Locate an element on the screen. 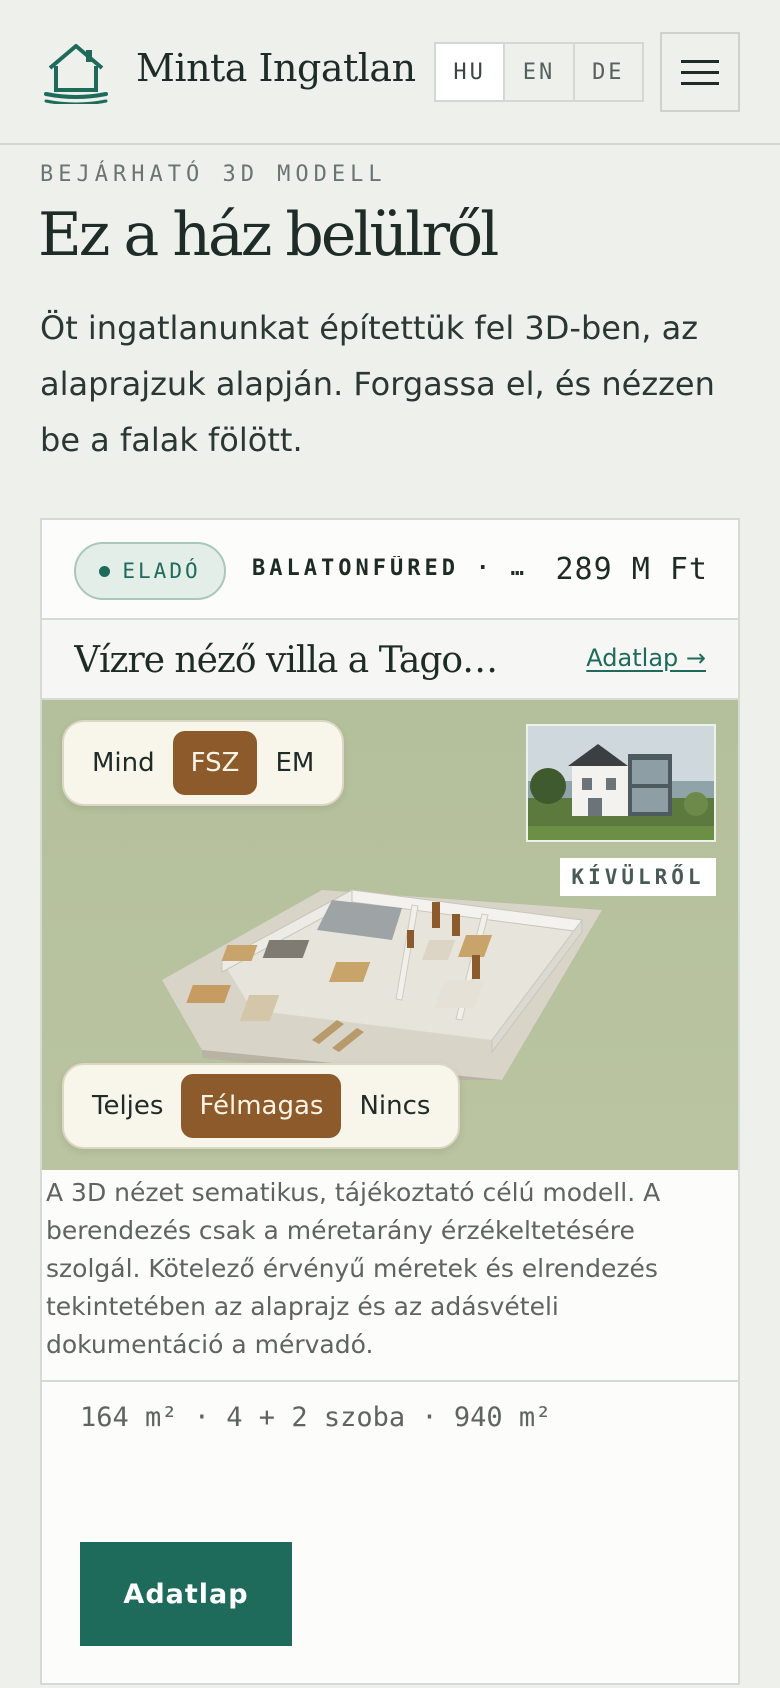 This screenshot has width=780, height=1688. hamburger-menu-button is located at coordinates (700, 72).